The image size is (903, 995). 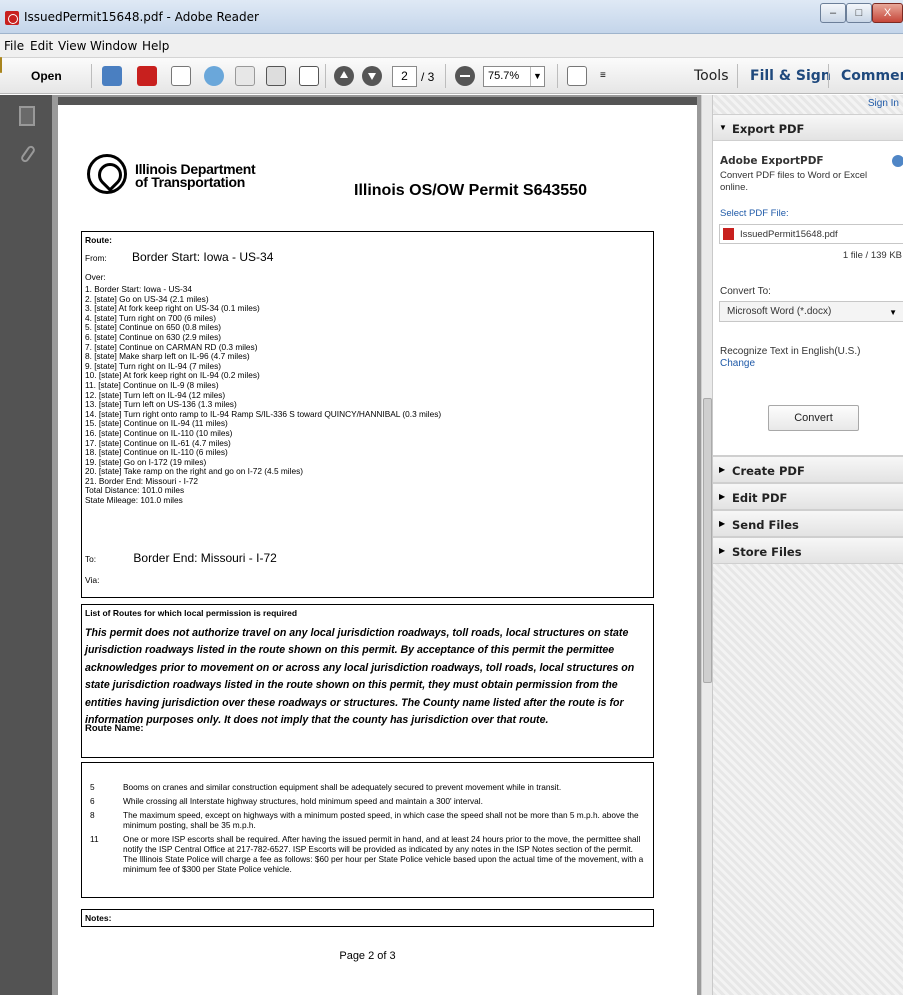 I want to click on pdf-convert-icon, so click(x=147, y=76).